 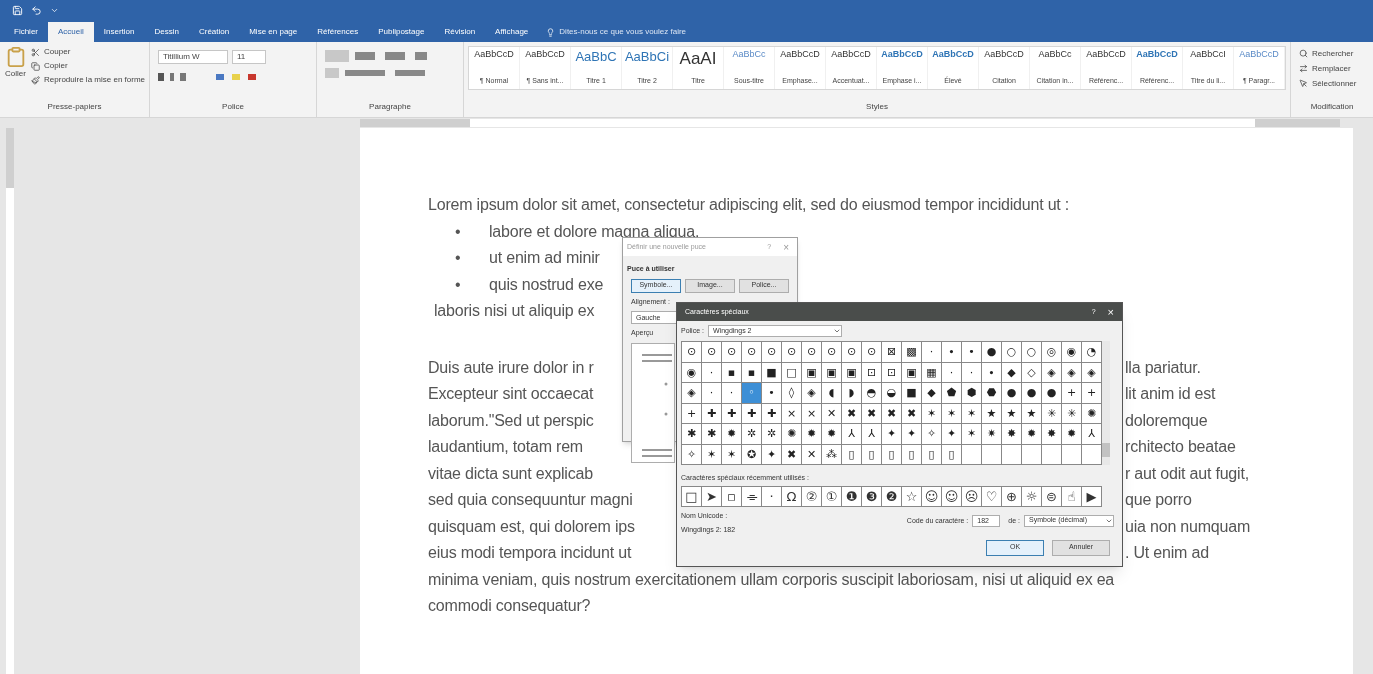 I want to click on symbol-cell: ✱, so click(x=692, y=434).